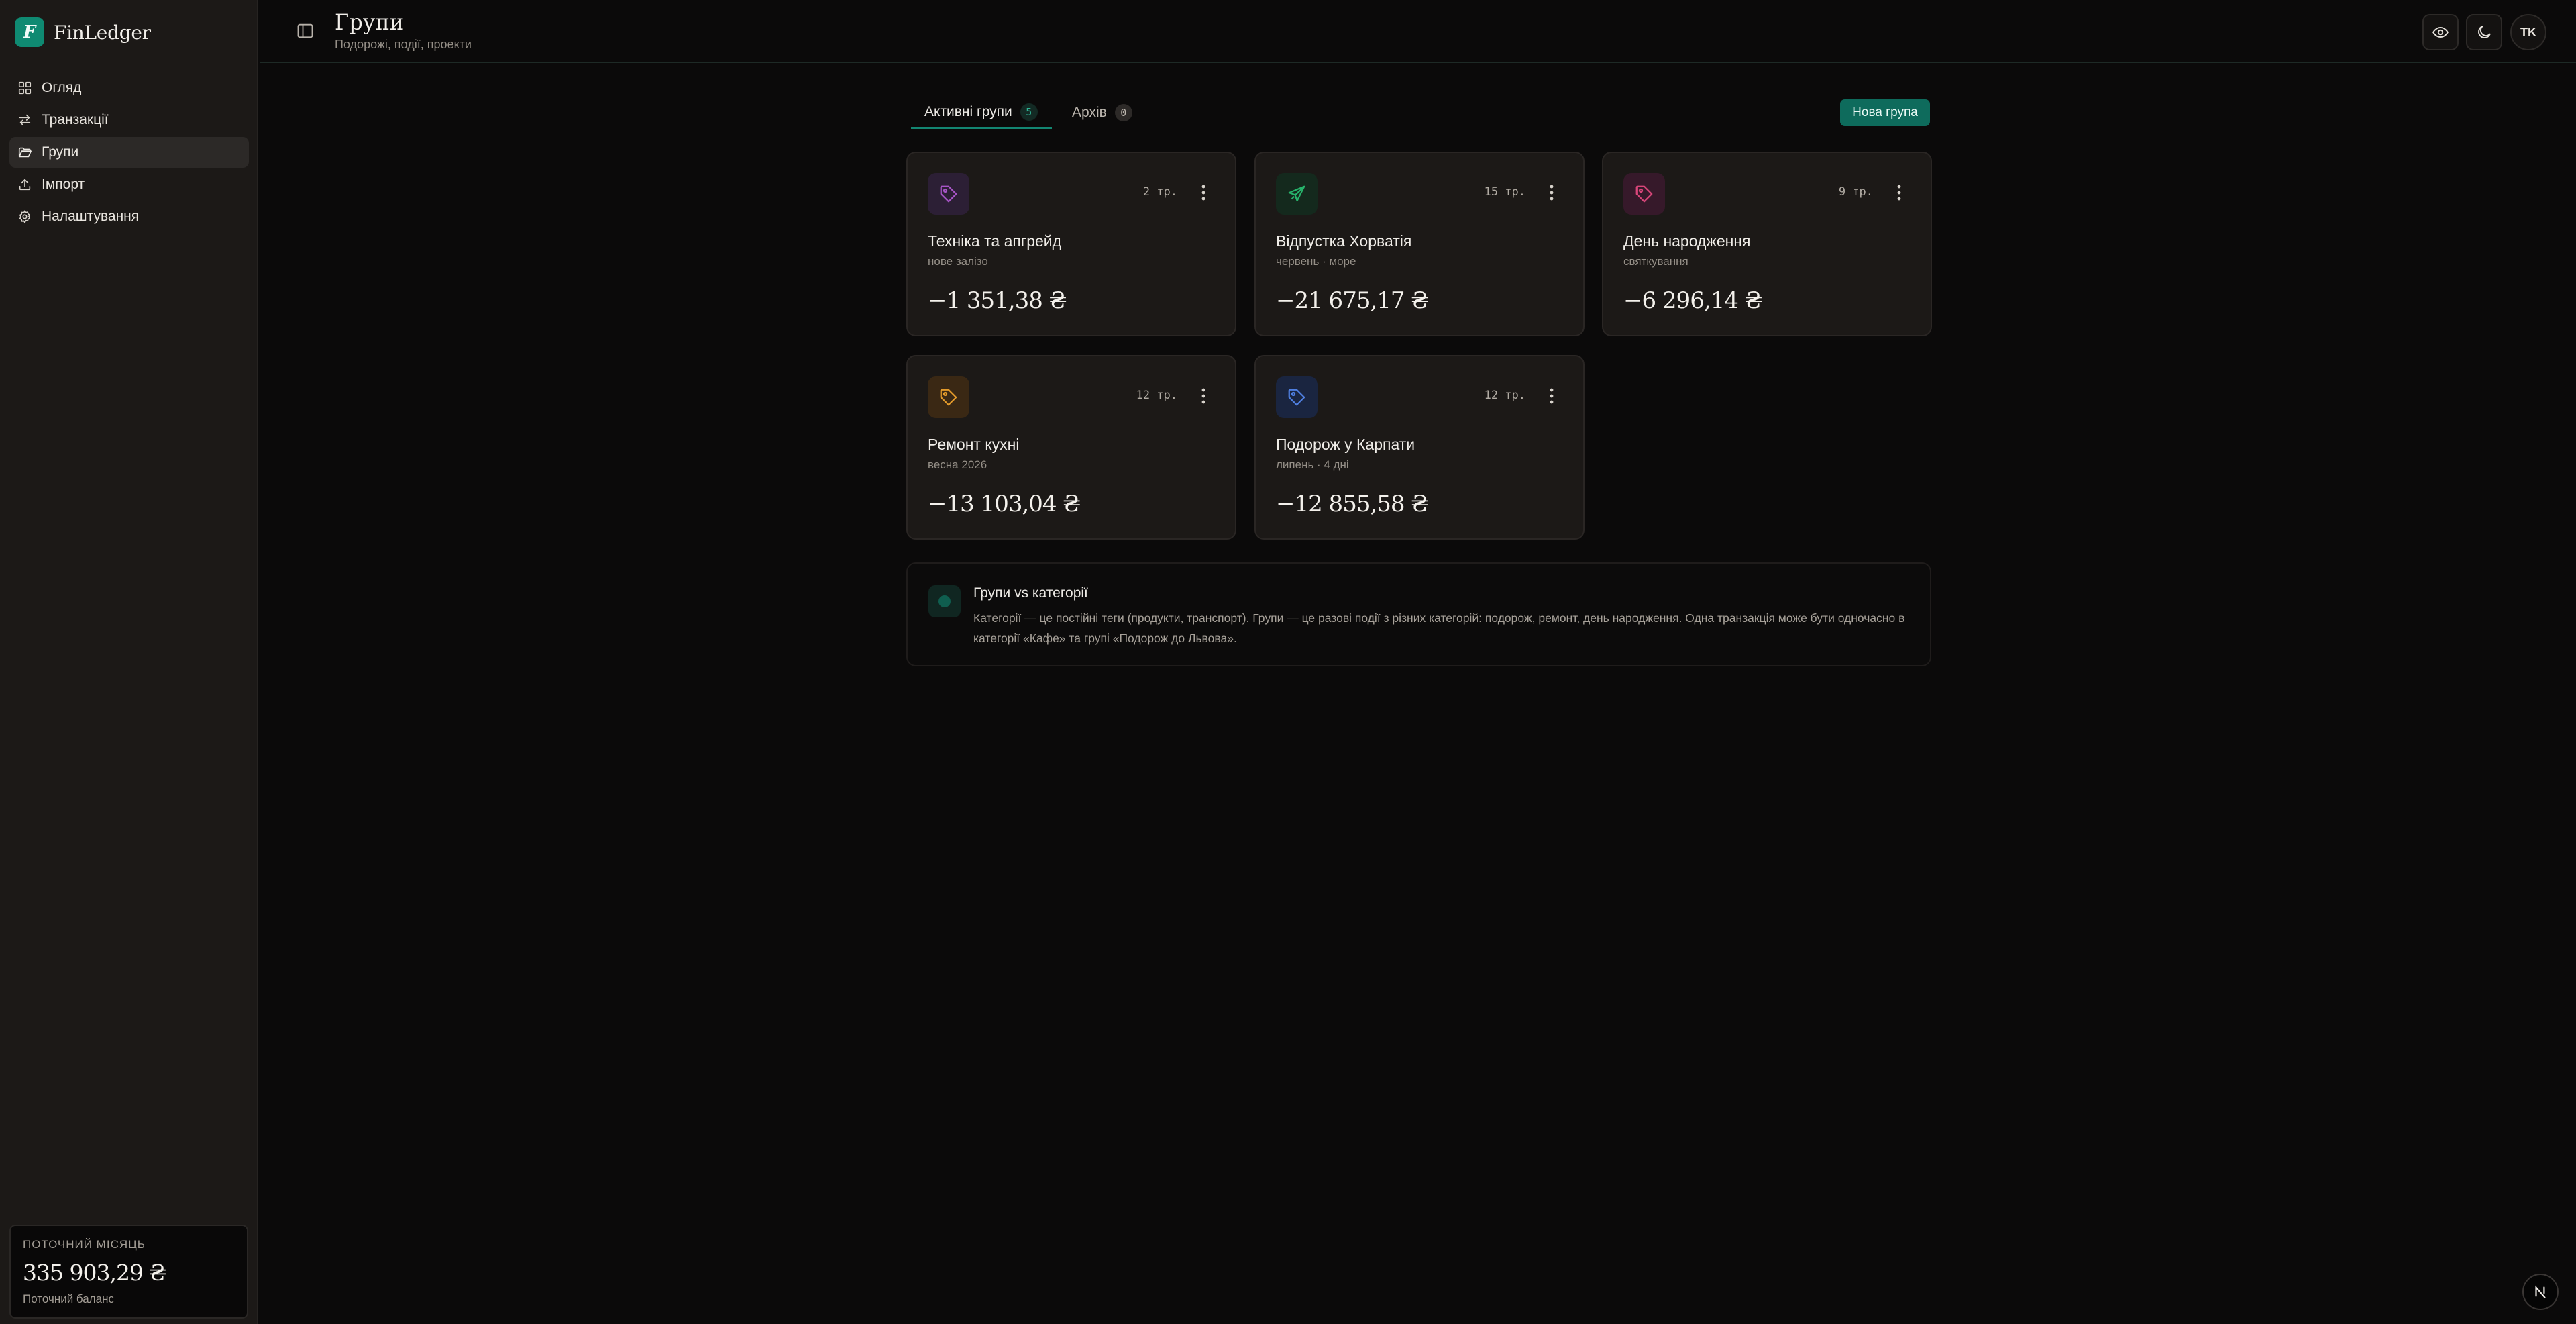 The image size is (2576, 1324). Describe the element at coordinates (1418, 31) in the screenshot. I see `page-header: Групи Подорожі, події, проекти TK` at that location.